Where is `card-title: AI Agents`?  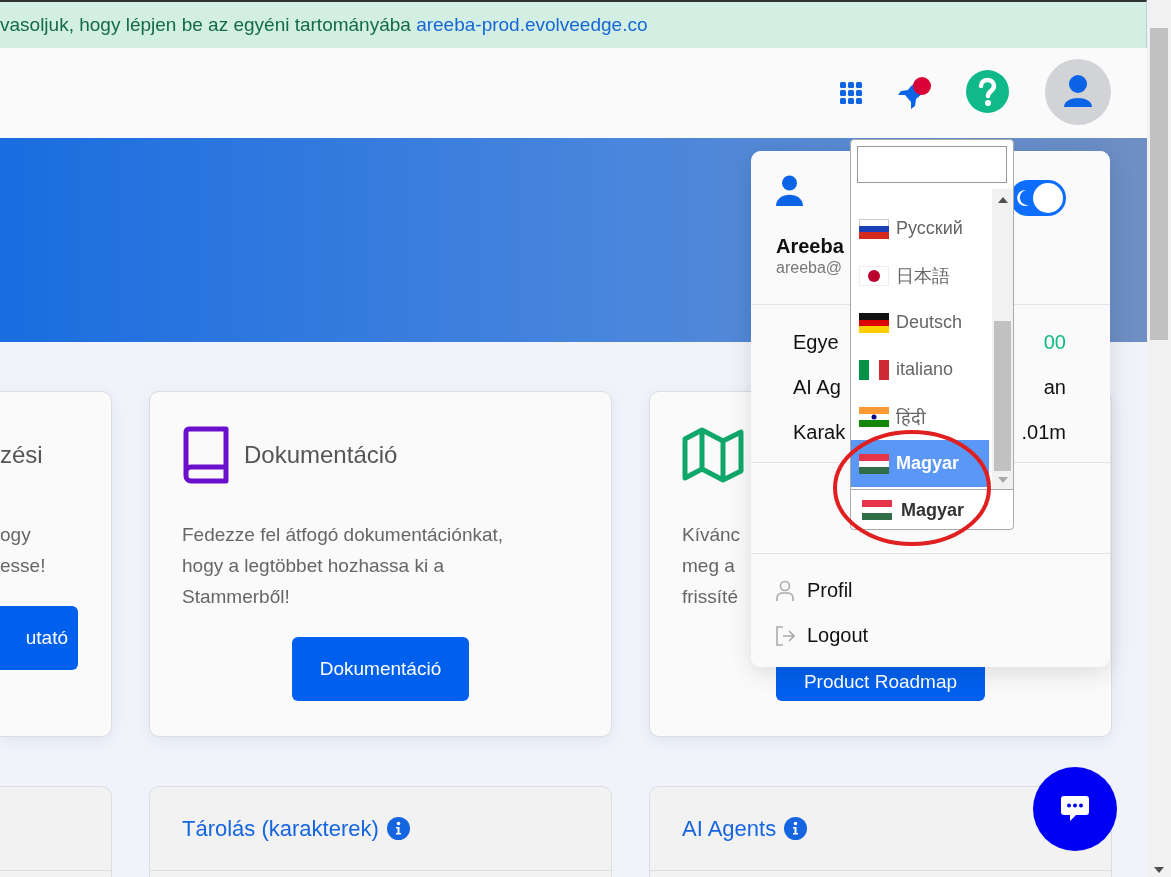
card-title: AI Agents is located at coordinates (729, 828).